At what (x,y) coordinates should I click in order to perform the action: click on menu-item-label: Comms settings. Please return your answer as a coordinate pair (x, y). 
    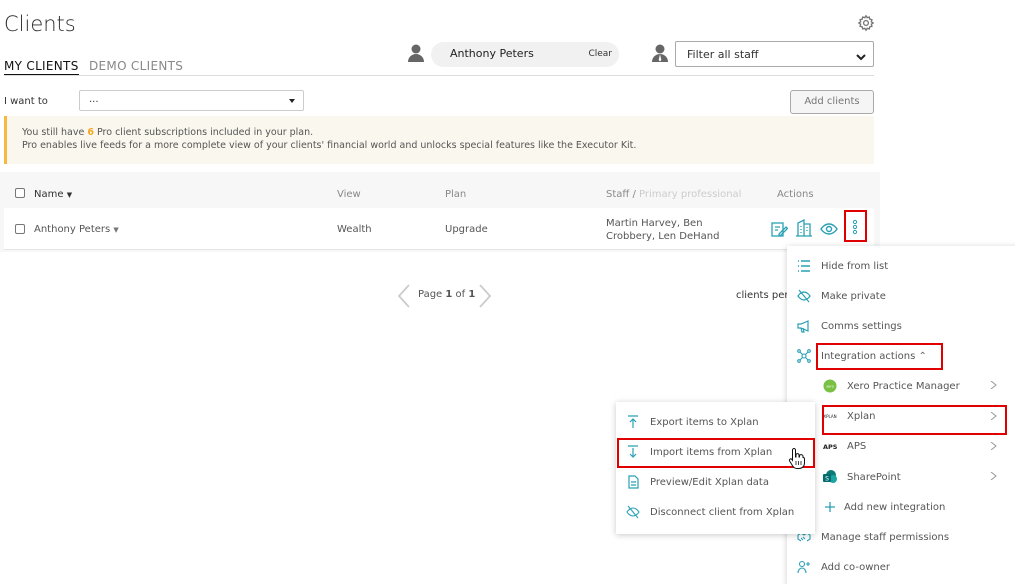
    Looking at the image, I should click on (861, 326).